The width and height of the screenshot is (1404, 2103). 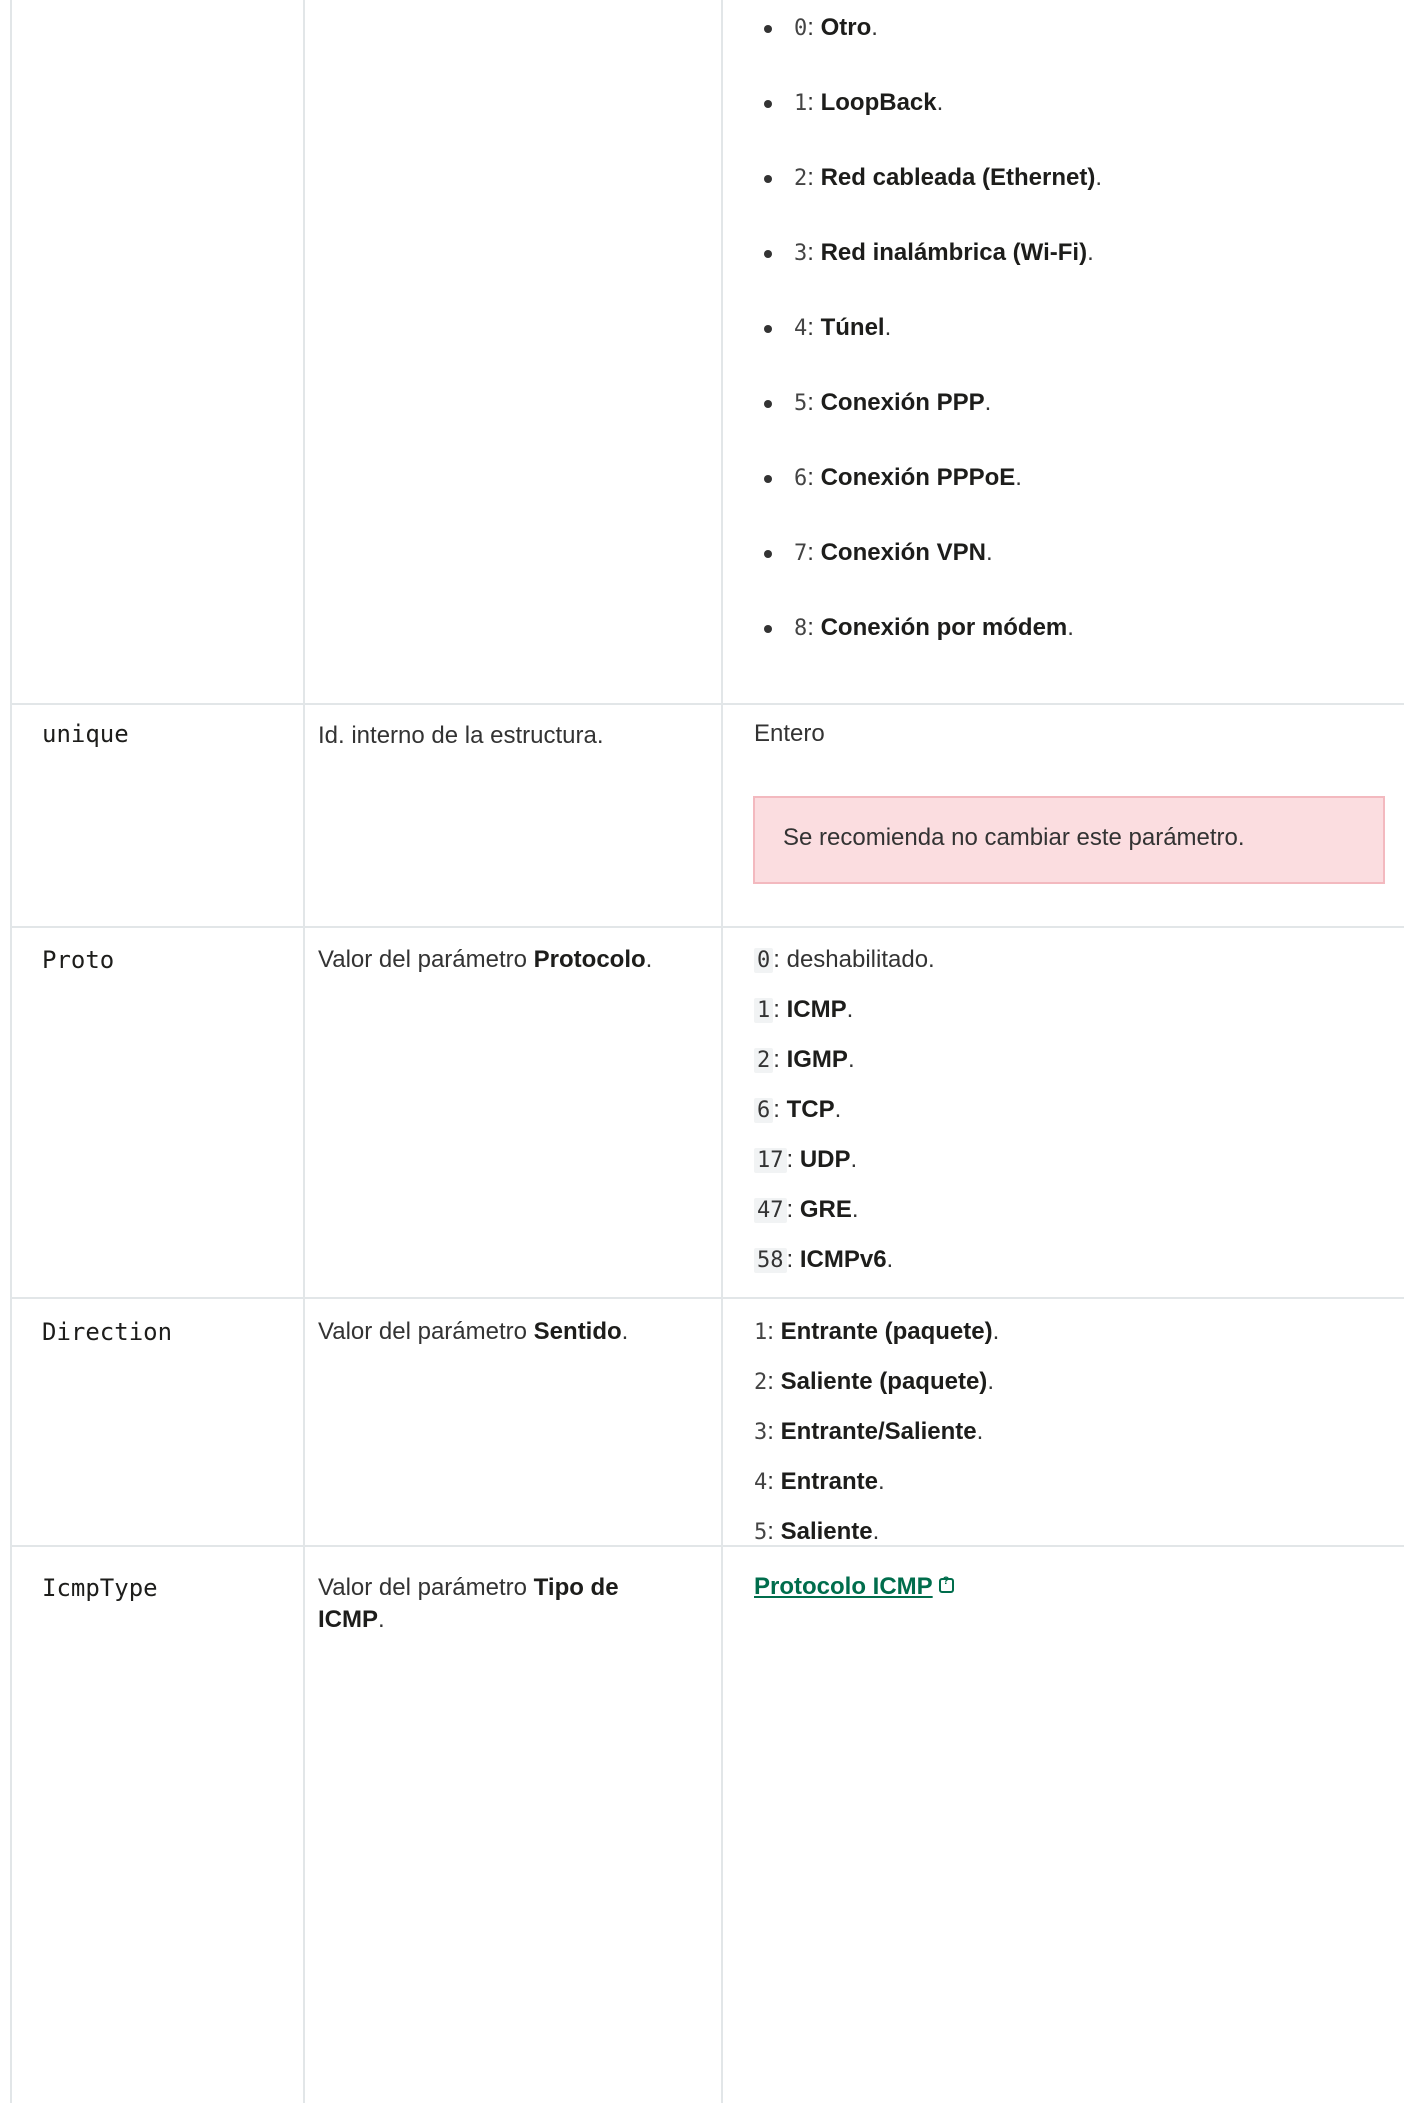 I want to click on param-name-unique: unique, so click(x=85, y=734).